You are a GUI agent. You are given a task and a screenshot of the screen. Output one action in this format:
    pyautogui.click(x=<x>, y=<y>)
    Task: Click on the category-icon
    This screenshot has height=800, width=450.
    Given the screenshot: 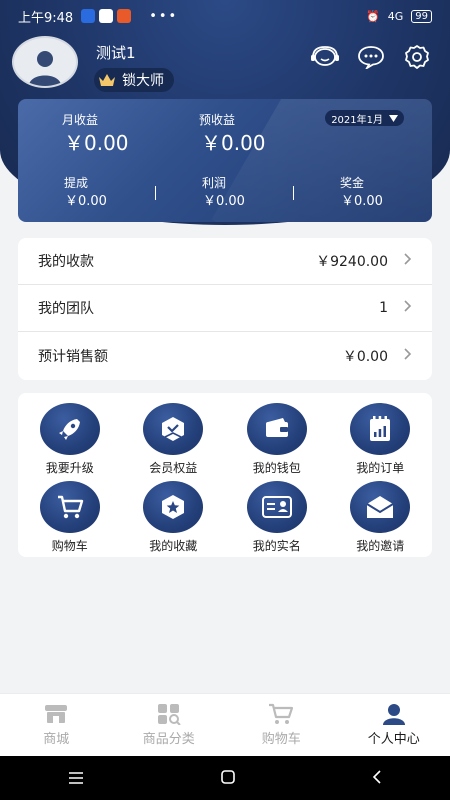 What is the action you would take?
    pyautogui.click(x=169, y=714)
    